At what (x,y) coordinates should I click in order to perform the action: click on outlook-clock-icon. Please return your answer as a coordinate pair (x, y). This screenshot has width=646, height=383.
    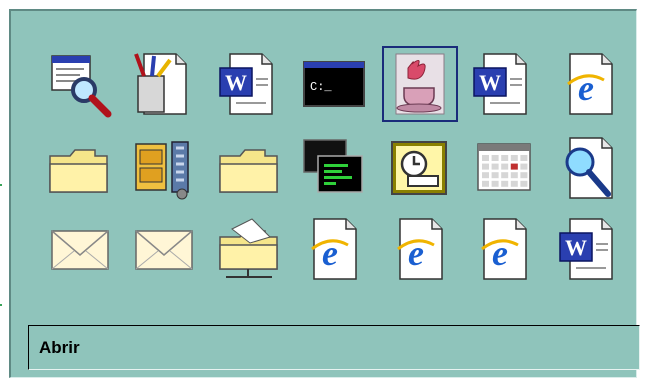
    Looking at the image, I should click on (420, 168).